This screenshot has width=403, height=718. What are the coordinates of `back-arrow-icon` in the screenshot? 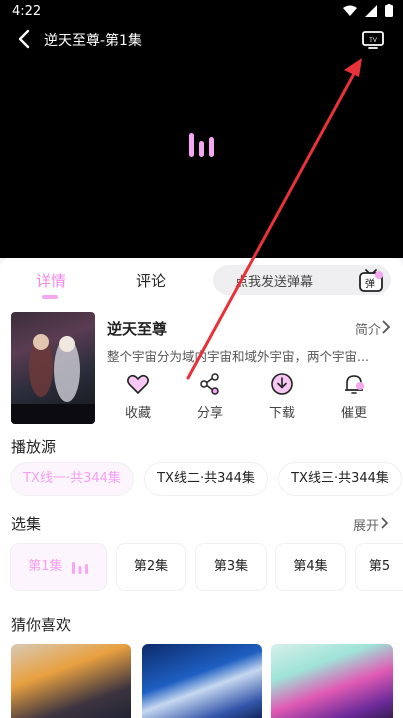 It's located at (25, 39).